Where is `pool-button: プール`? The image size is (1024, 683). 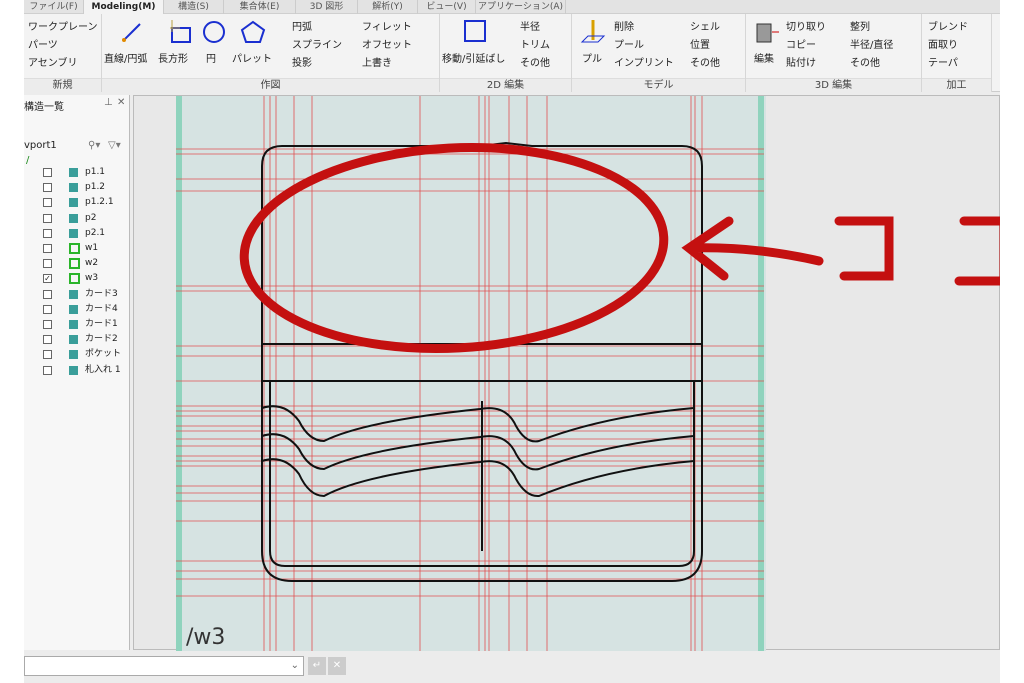
pool-button: プール is located at coordinates (629, 43).